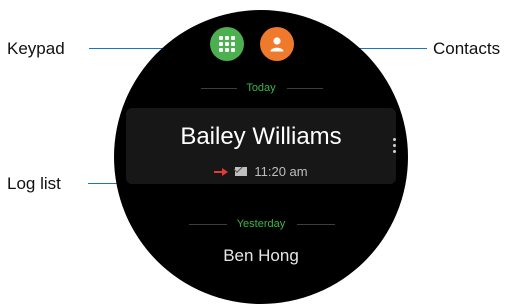 The image size is (524, 304). I want to click on section-header-today: Today, so click(261, 88).